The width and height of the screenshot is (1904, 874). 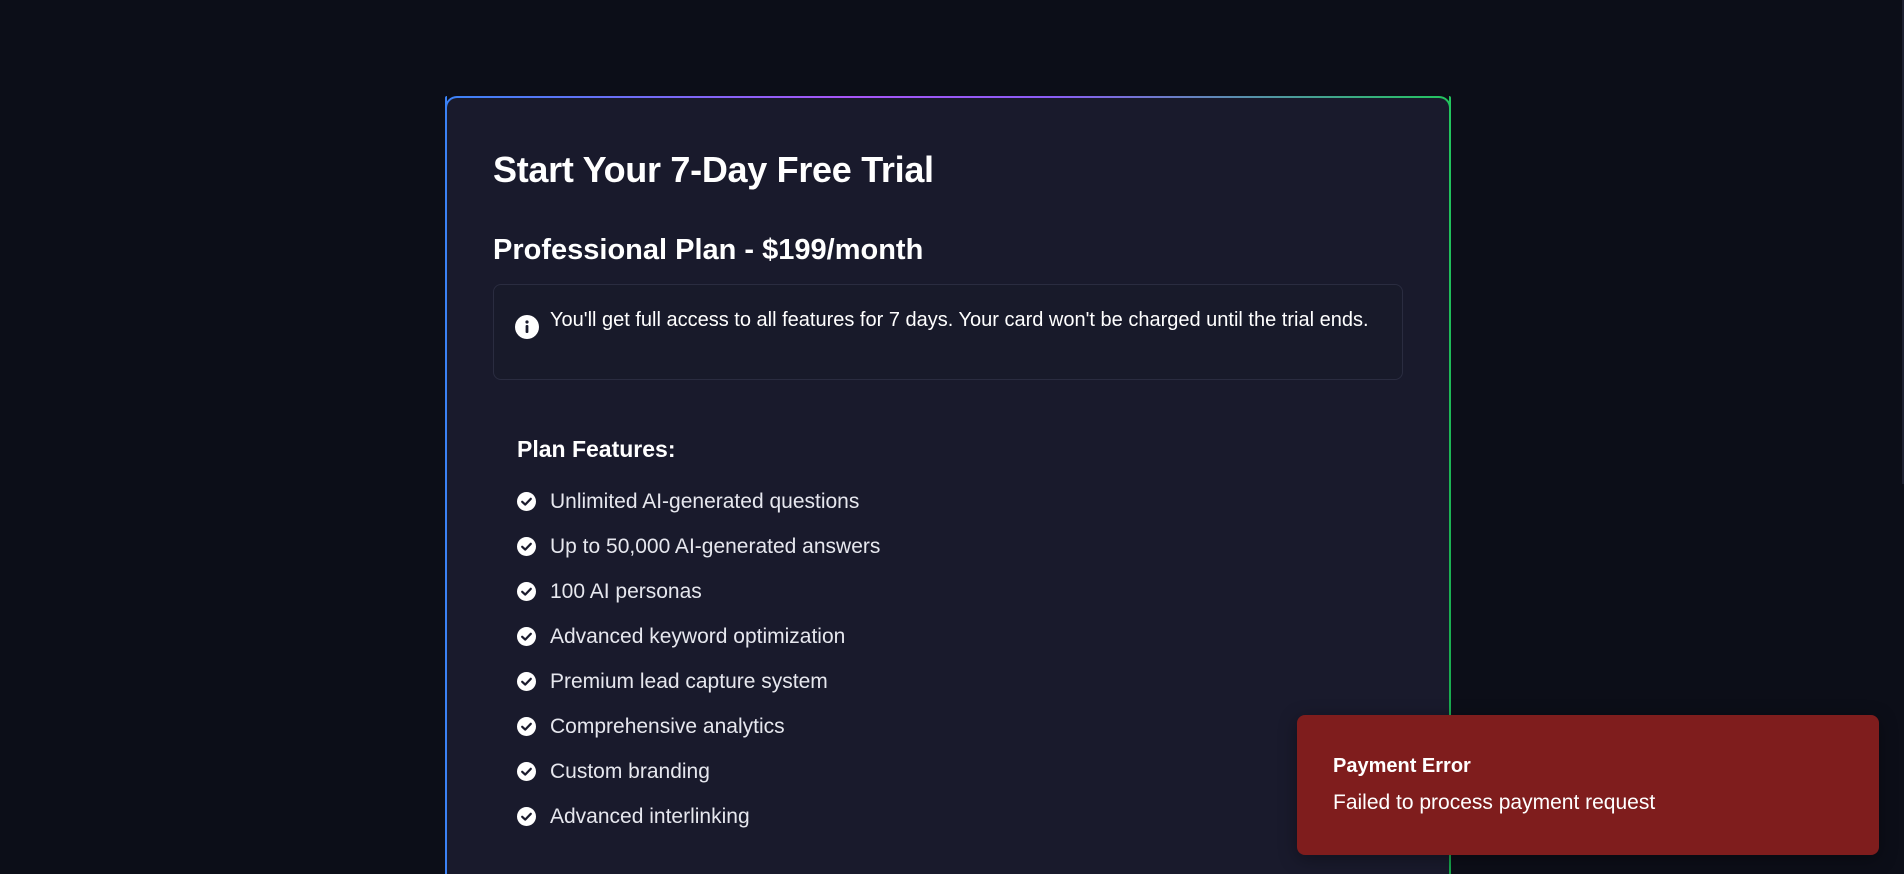 I want to click on feature-item: Comprehensive analytics, so click(x=698, y=726).